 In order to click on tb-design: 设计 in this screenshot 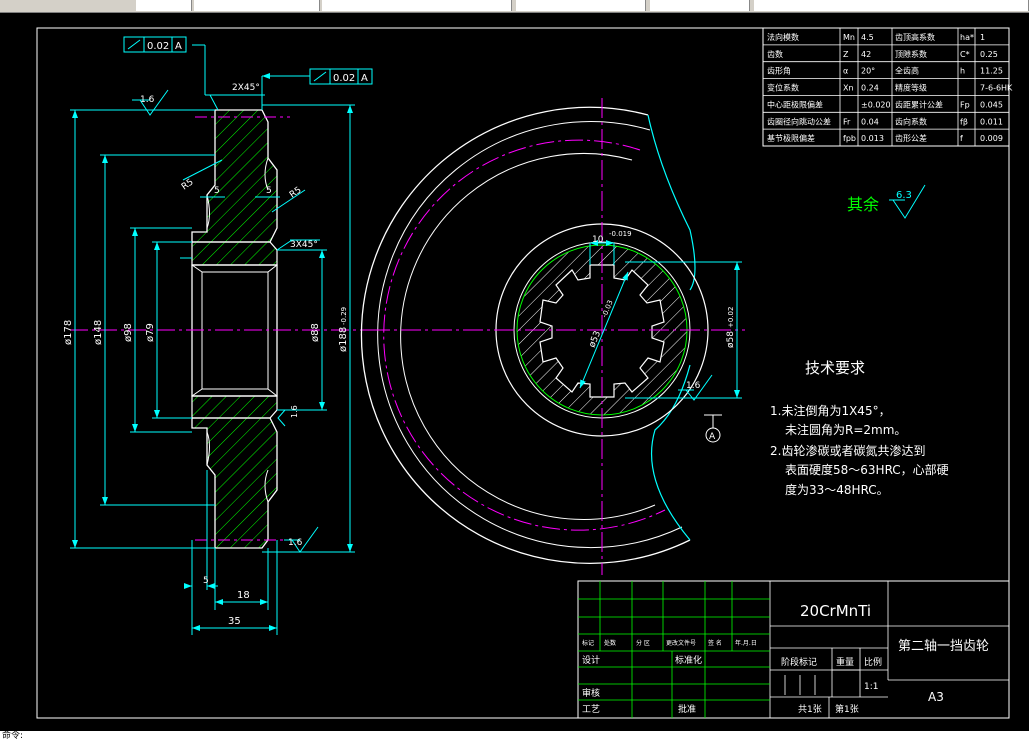, I will do `click(591, 660)`.